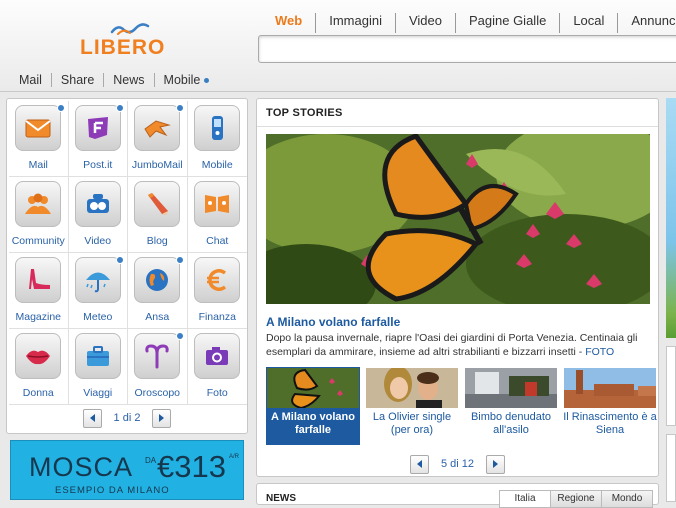 This screenshot has height=508, width=676. I want to click on jumbomail-icon, so click(157, 129).